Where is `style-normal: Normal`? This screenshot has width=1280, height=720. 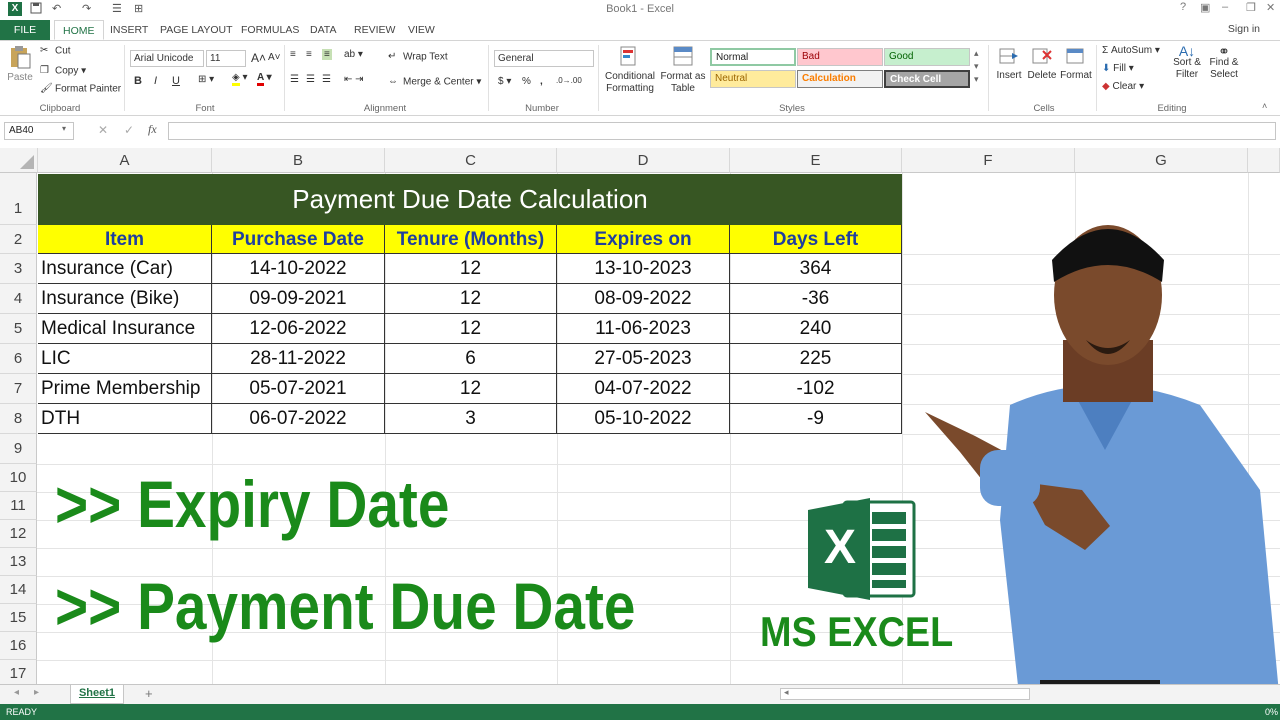
style-normal: Normal is located at coordinates (753, 57).